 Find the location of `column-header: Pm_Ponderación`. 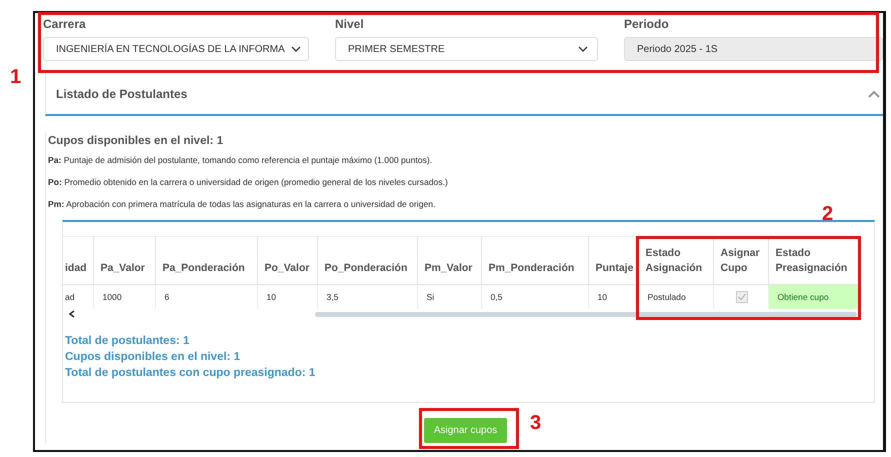

column-header: Pm_Ponderación is located at coordinates (534, 260).